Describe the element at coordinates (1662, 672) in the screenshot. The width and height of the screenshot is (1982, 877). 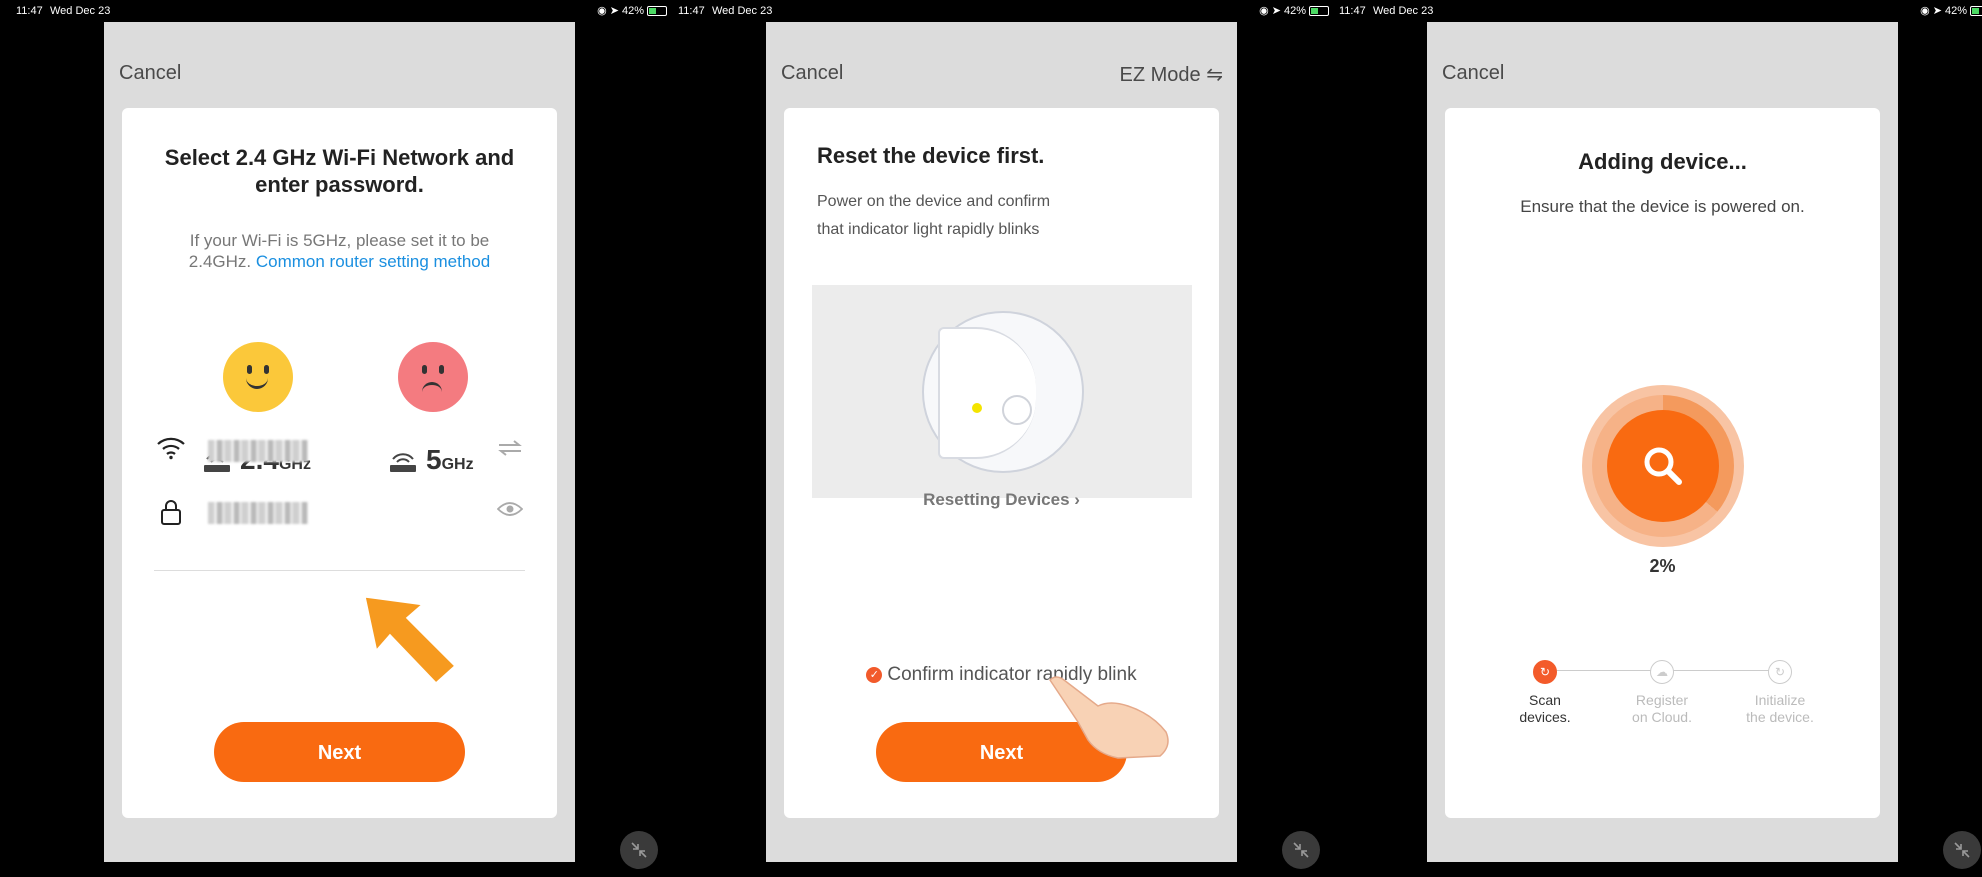
I see `cloud-icon: ☁` at that location.